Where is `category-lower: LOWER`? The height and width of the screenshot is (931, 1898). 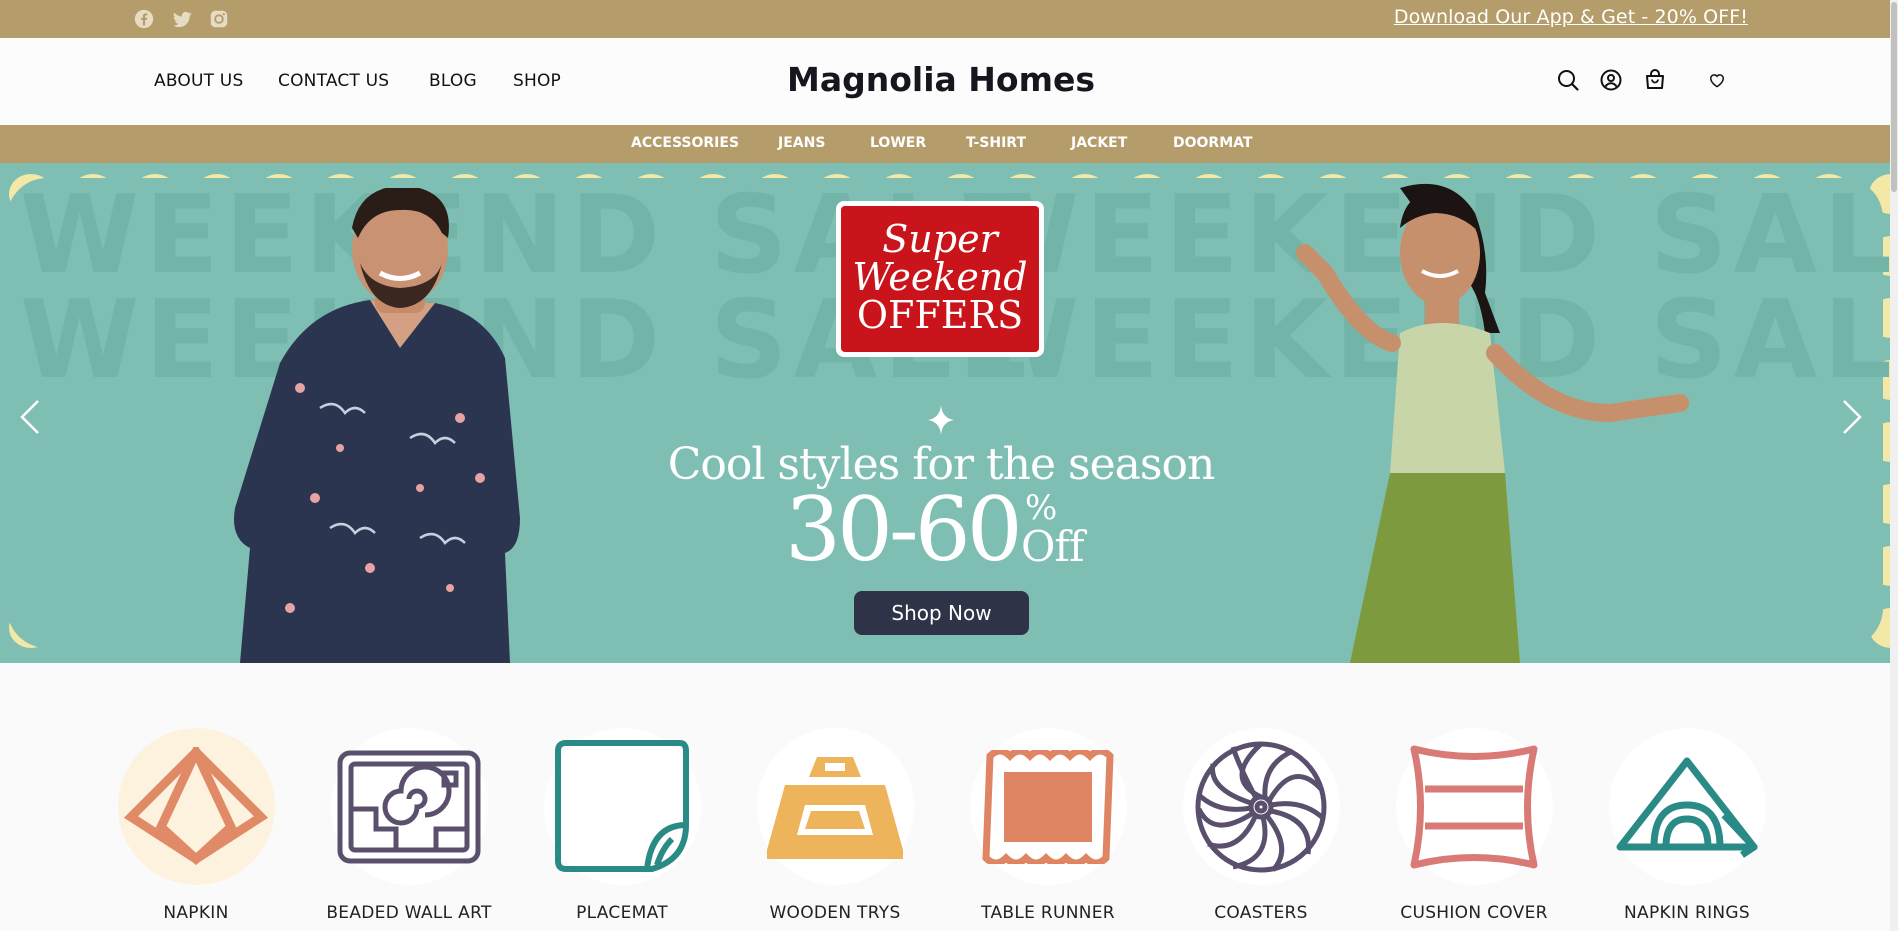 category-lower: LOWER is located at coordinates (898, 143).